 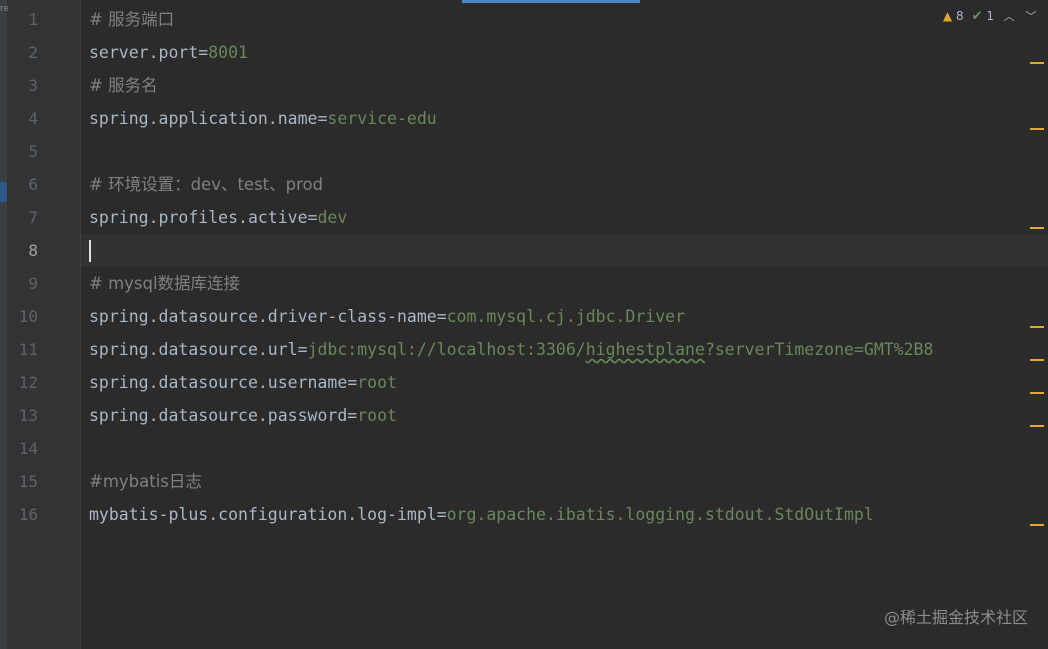 I want to click on property-line: server.port=8001, so click(x=168, y=52).